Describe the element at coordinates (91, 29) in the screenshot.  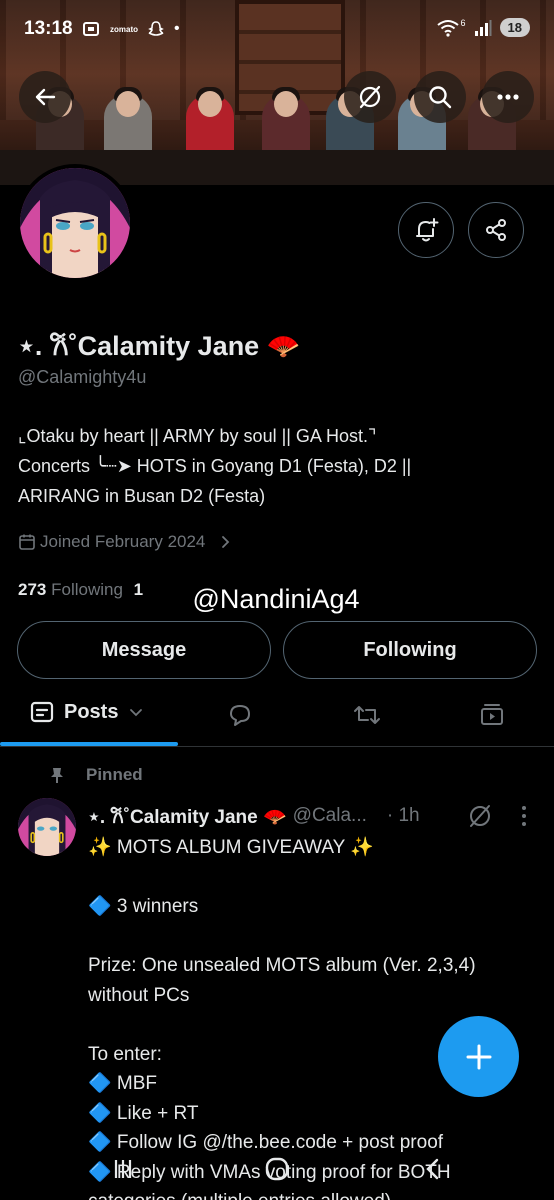
I see `screenshot-icon` at that location.